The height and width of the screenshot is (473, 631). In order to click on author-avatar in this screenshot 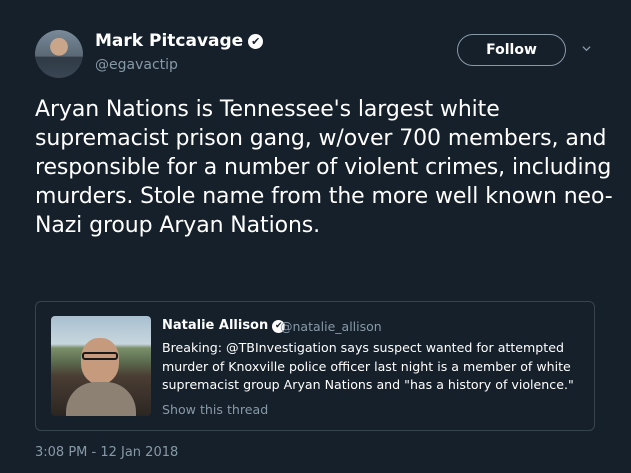, I will do `click(59, 54)`.